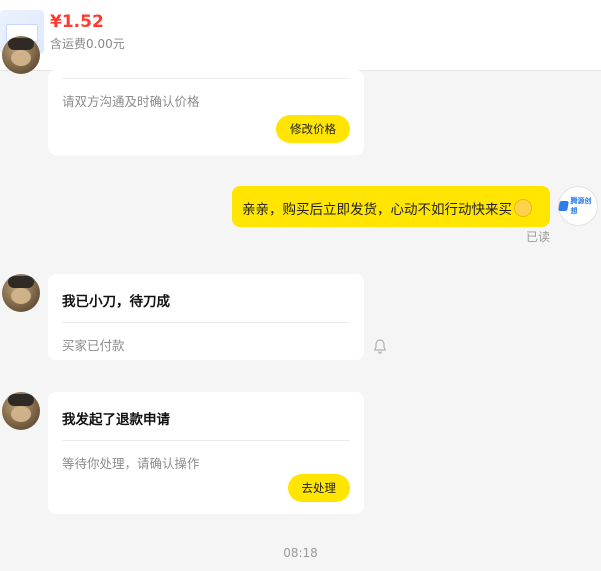  What do you see at coordinates (206, 112) in the screenshot?
I see `price-change-card: 请双方沟通及时确认价格 修改价格` at bounding box center [206, 112].